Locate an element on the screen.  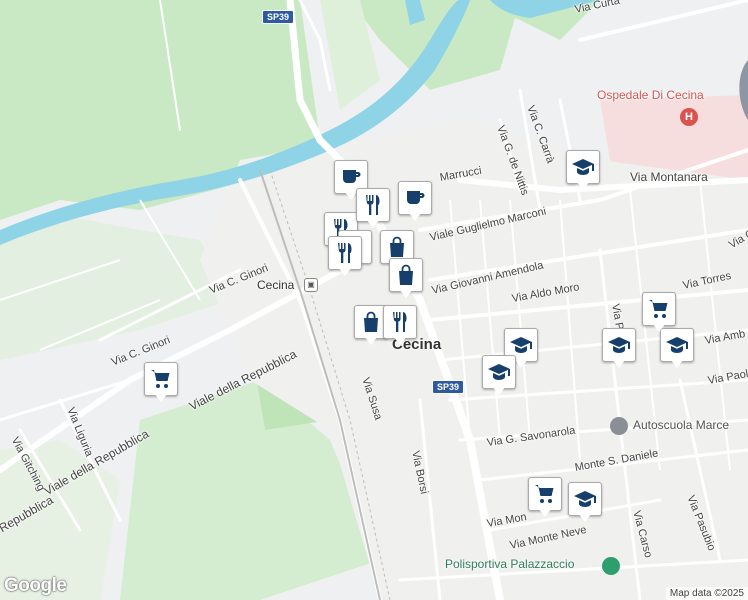
sp39-shield-bottom: SP39 is located at coordinates (448, 387).